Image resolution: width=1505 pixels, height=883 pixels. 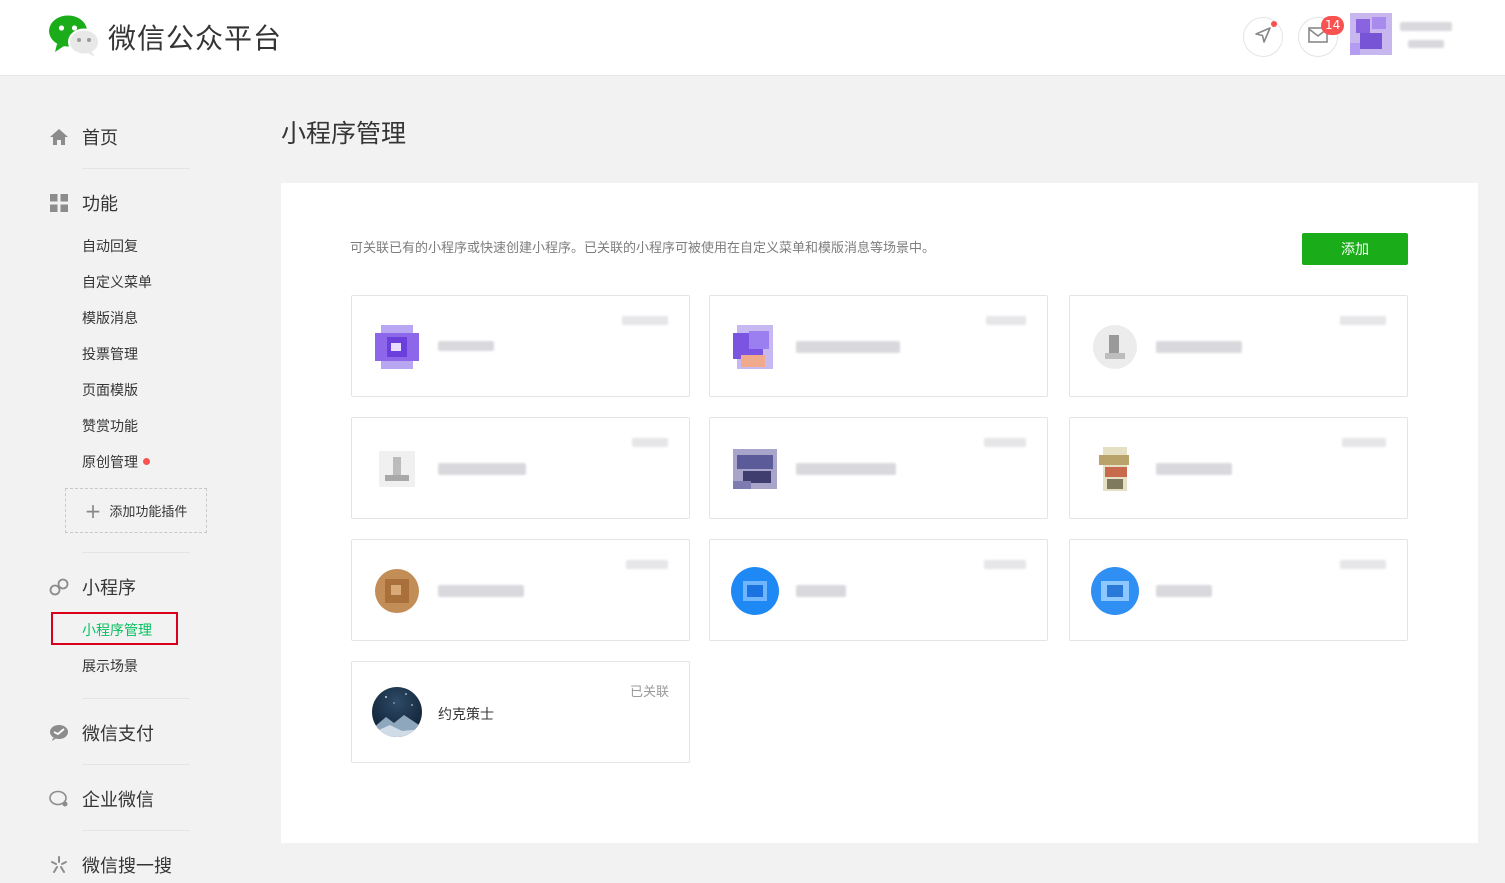 What do you see at coordinates (1355, 249) in the screenshot?
I see `add-miniprogram-button: 添加` at bounding box center [1355, 249].